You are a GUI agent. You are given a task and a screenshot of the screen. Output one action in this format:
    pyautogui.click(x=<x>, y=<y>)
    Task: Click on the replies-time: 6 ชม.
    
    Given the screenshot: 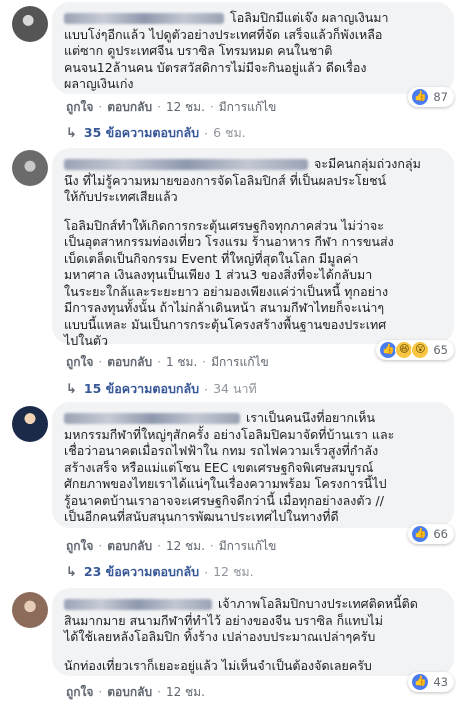 What is the action you would take?
    pyautogui.click(x=229, y=132)
    